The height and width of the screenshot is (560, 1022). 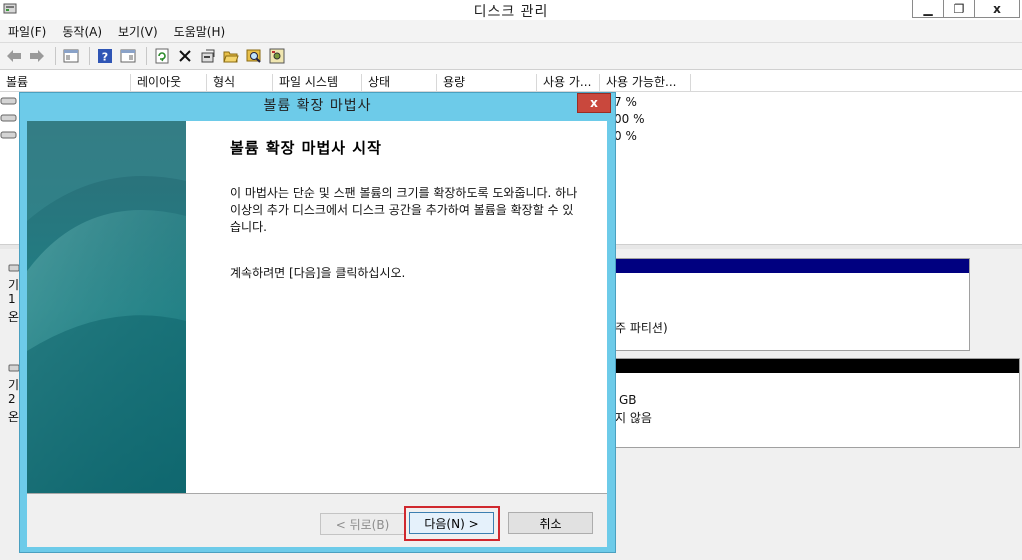 What do you see at coordinates (628, 400) in the screenshot?
I see `unallocated-size: GB` at bounding box center [628, 400].